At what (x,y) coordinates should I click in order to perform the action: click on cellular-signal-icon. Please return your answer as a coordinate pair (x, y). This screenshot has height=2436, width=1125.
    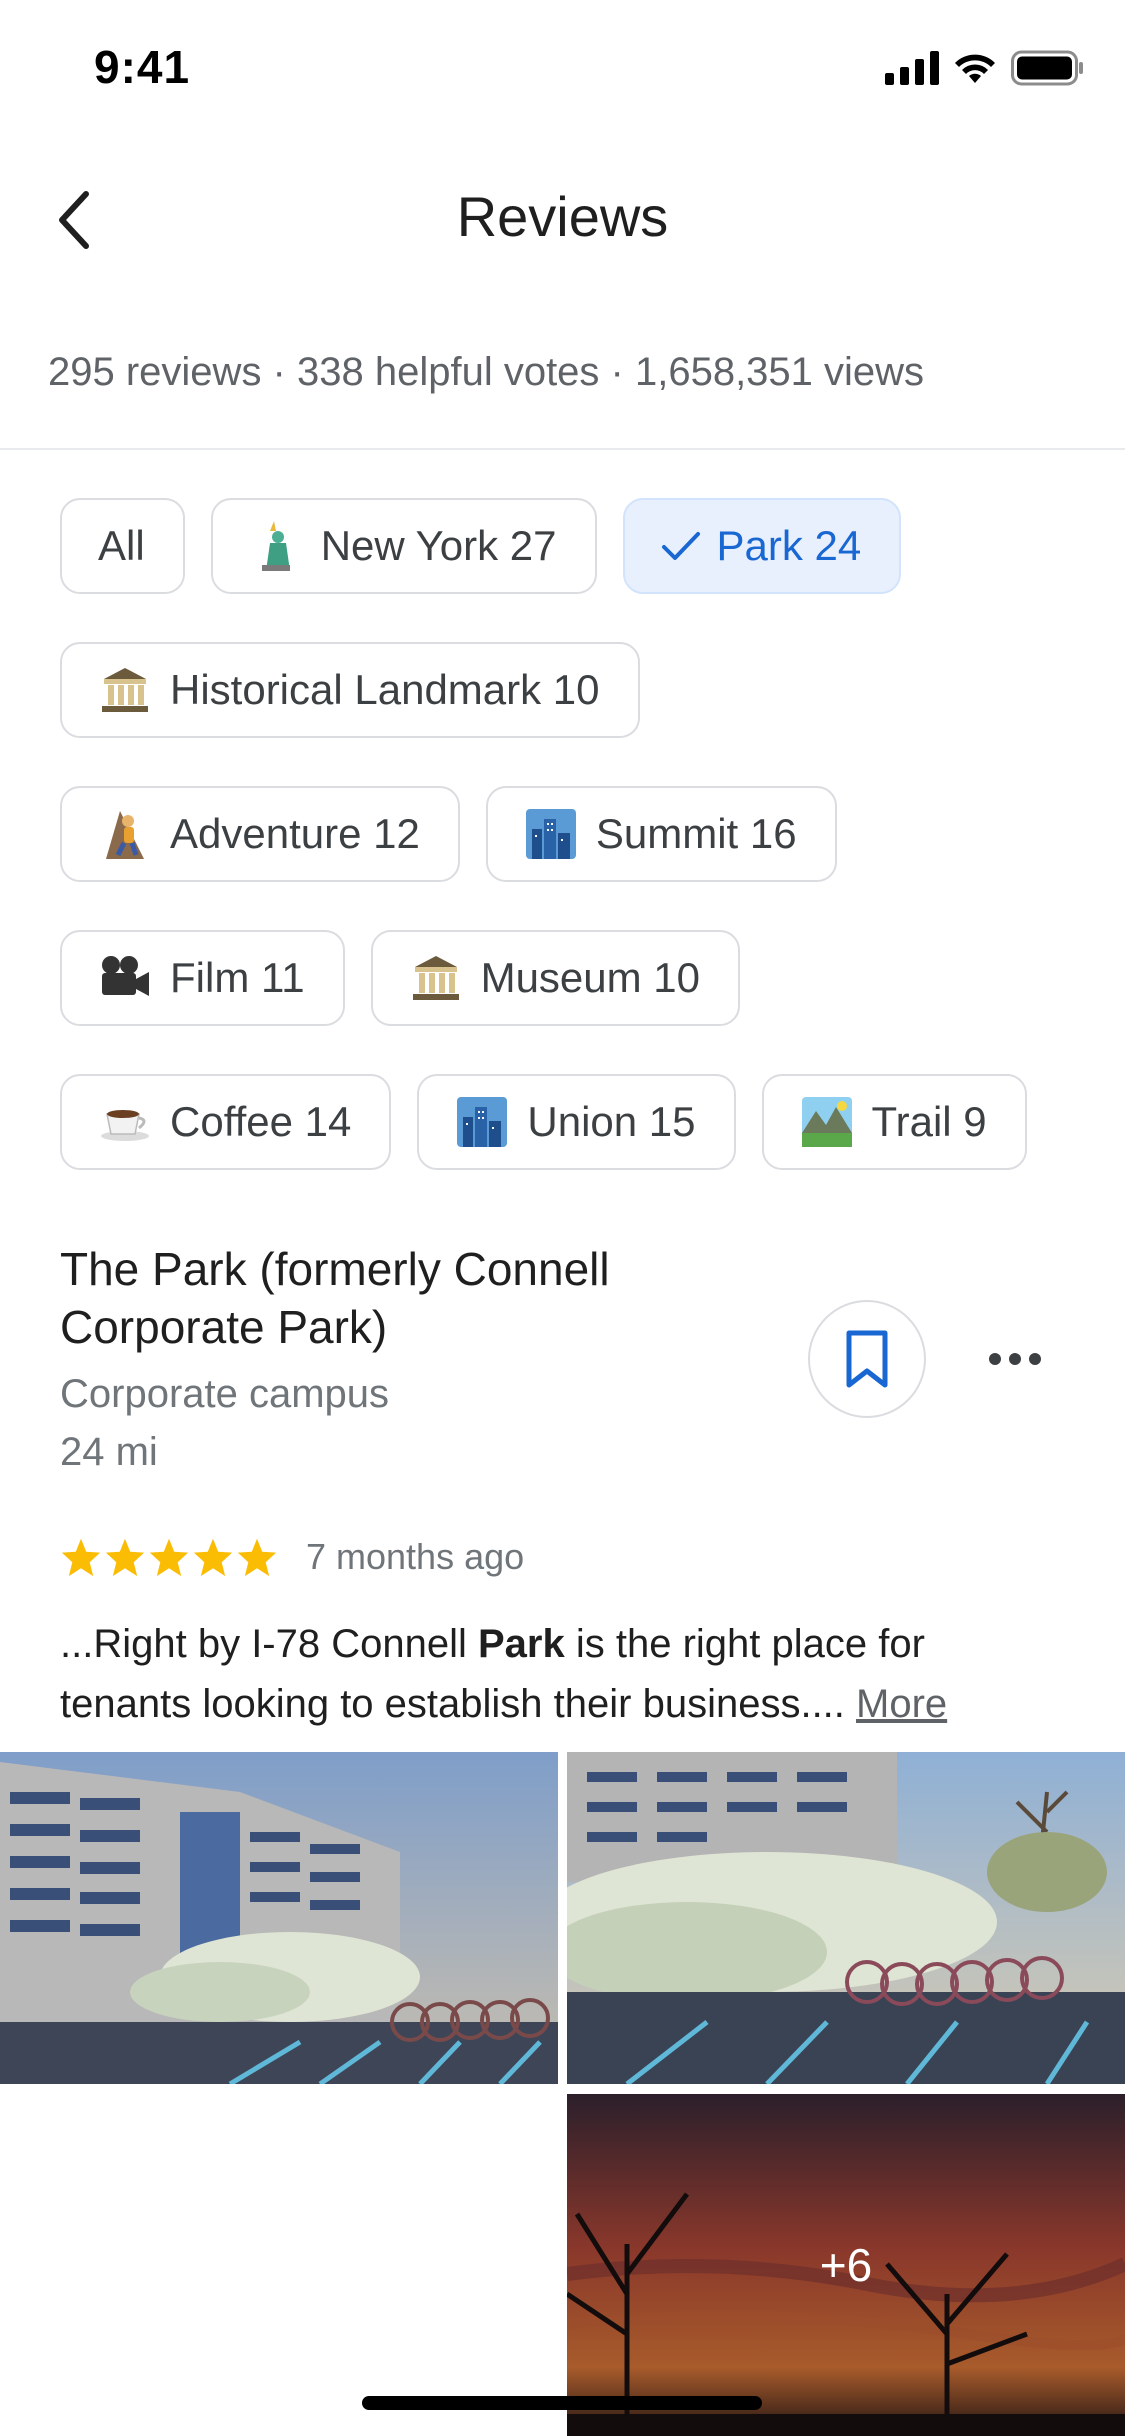
    Looking at the image, I should click on (912, 68).